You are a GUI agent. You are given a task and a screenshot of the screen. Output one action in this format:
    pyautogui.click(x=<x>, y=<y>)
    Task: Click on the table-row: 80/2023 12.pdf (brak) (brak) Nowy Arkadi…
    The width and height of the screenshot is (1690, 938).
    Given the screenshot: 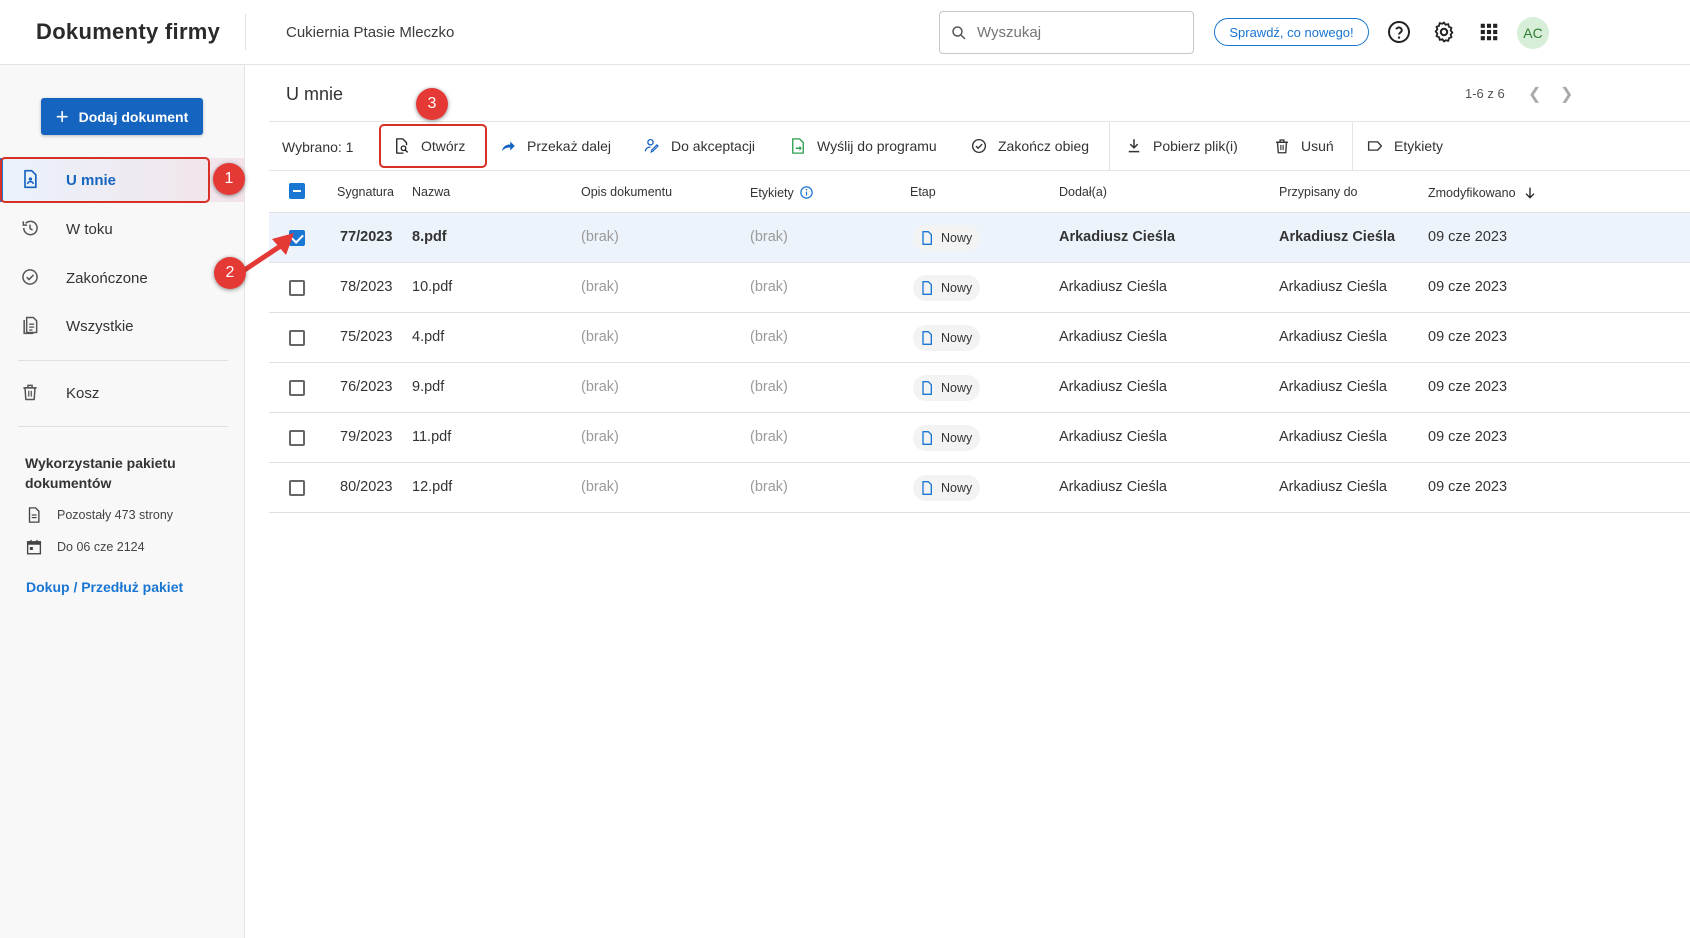 What is the action you would take?
    pyautogui.click(x=979, y=488)
    